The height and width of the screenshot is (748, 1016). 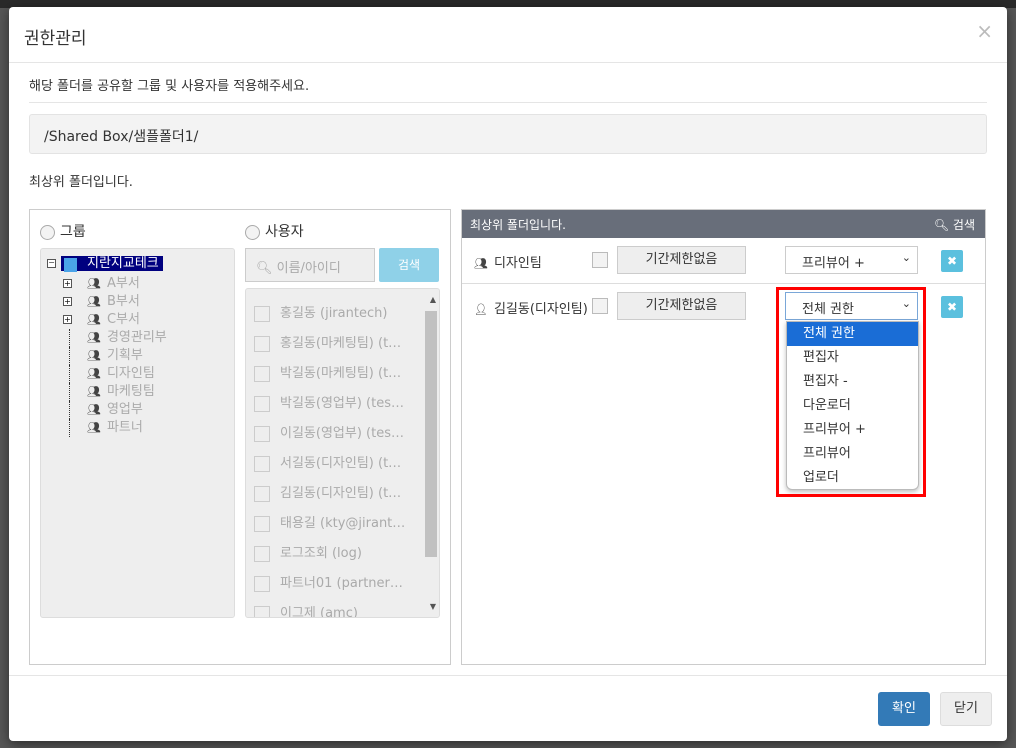 I want to click on collapse-icon: −, so click(x=51, y=263).